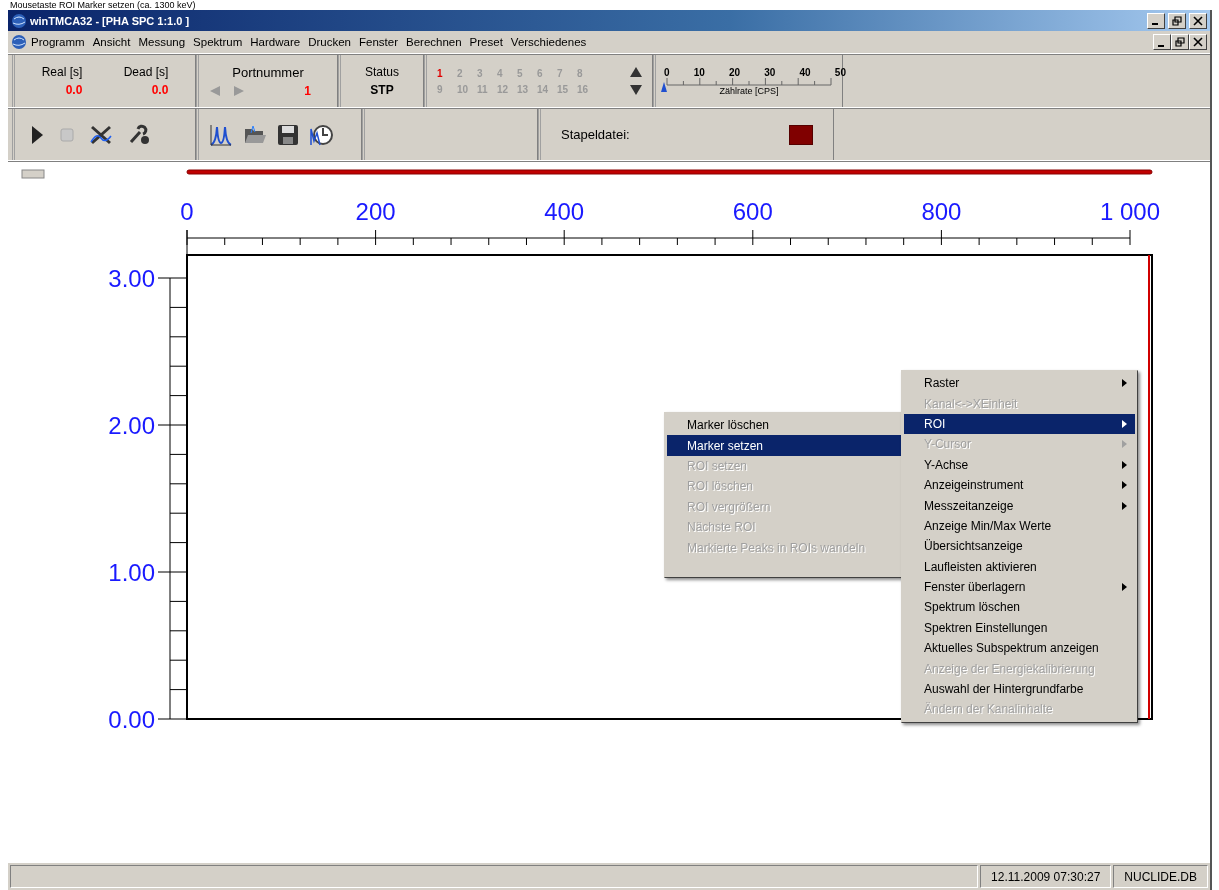 This screenshot has height=890, width=1219. I want to click on menu-entry: ROI, so click(1019, 424).